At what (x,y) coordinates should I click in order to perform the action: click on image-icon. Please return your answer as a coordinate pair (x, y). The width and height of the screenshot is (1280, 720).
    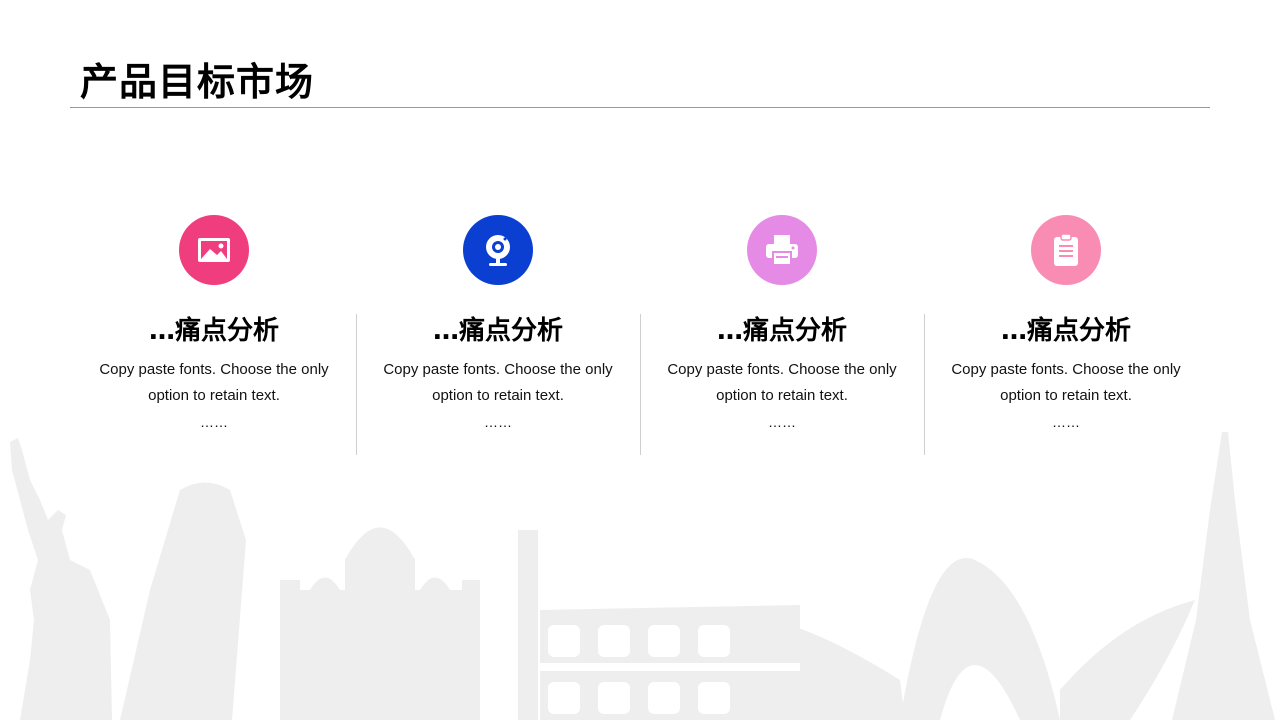
    Looking at the image, I should click on (214, 250).